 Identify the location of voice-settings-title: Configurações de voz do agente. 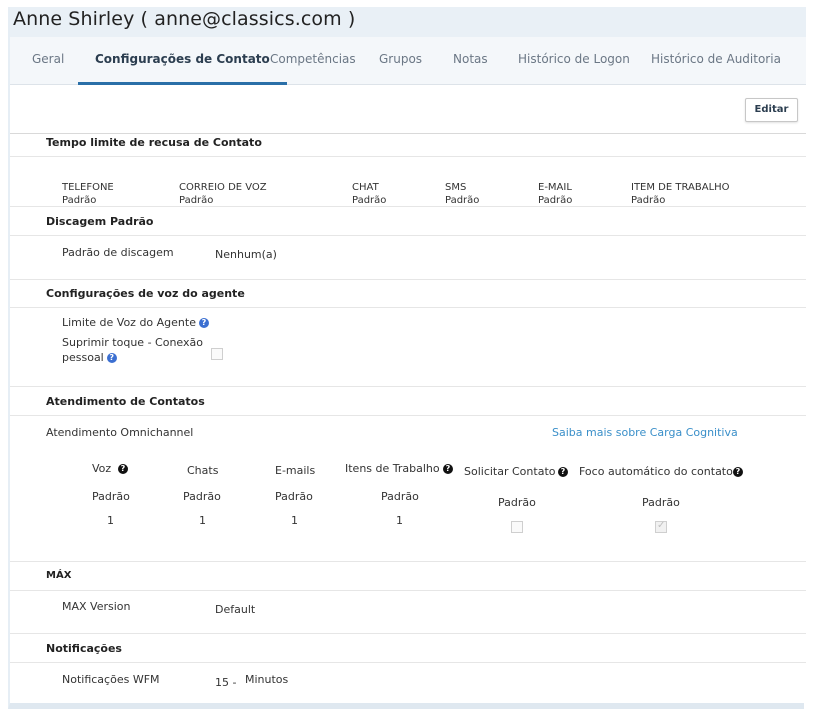
(145, 293).